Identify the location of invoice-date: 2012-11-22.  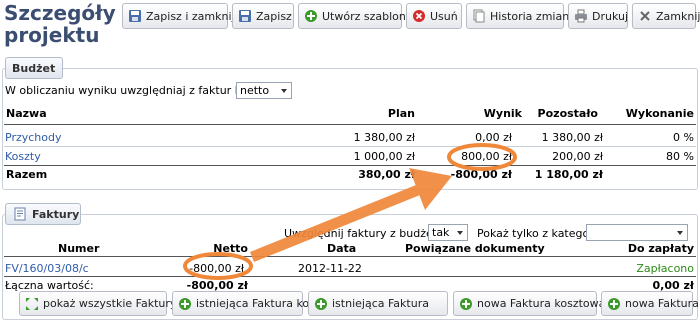
(330, 268).